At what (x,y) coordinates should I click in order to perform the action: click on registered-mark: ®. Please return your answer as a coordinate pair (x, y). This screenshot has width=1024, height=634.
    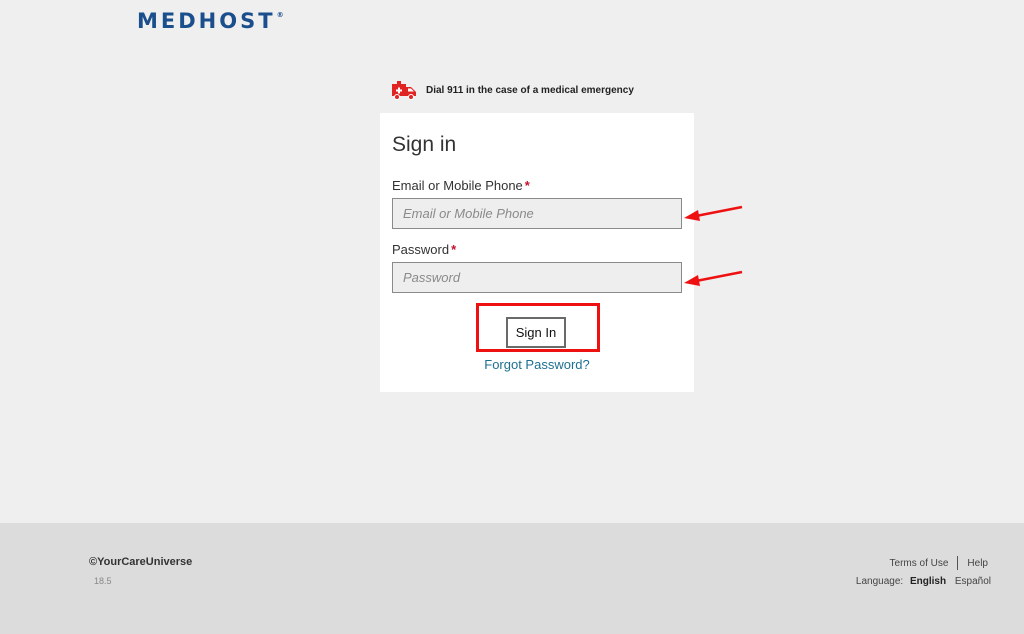
    Looking at the image, I should click on (280, 15).